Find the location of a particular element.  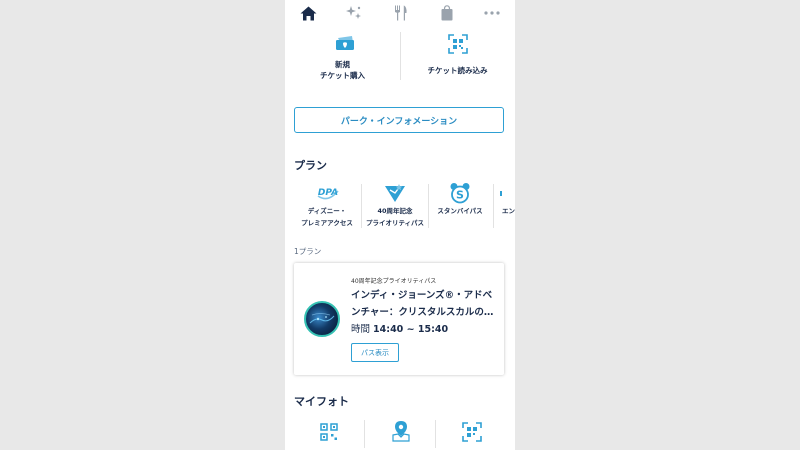

time-label: 時間 is located at coordinates (361, 329).